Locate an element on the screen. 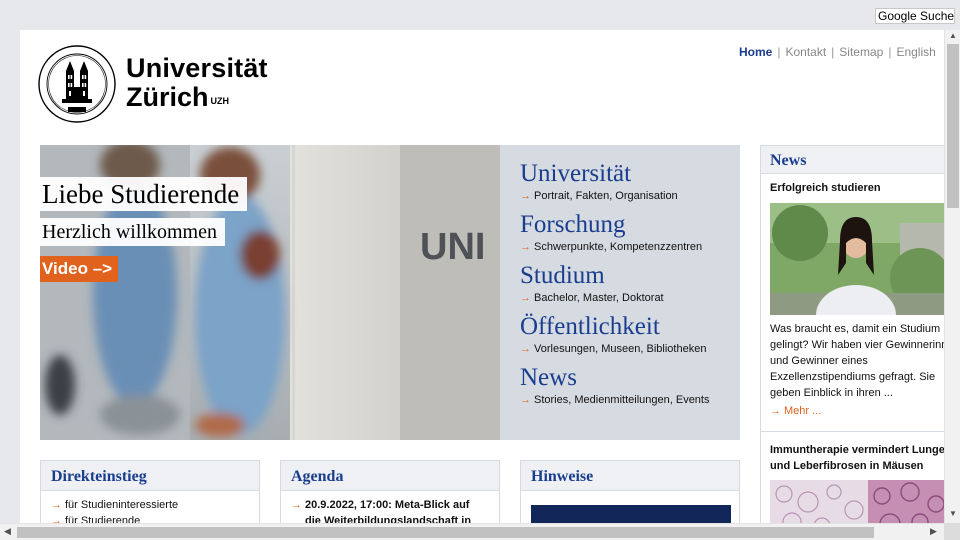  agenda-heading: Agenda is located at coordinates (390, 476).